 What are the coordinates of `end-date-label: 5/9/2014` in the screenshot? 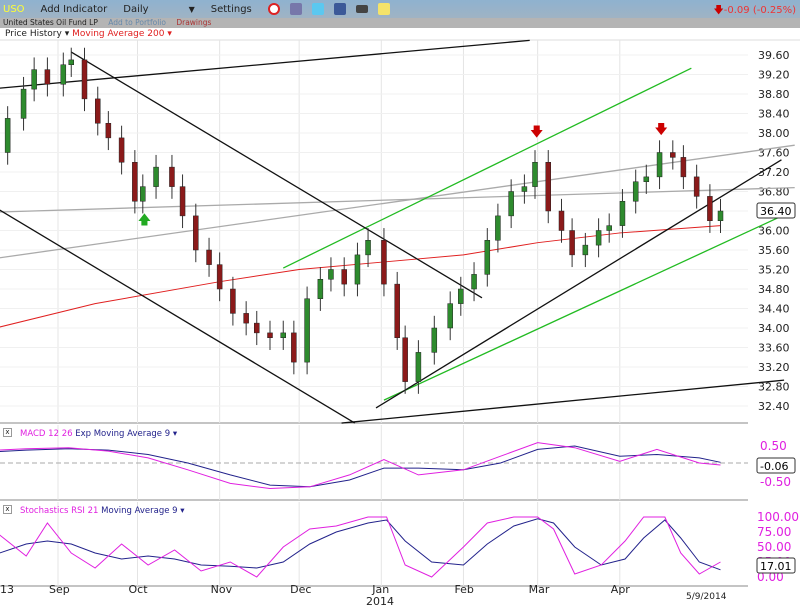 It's located at (706, 597).